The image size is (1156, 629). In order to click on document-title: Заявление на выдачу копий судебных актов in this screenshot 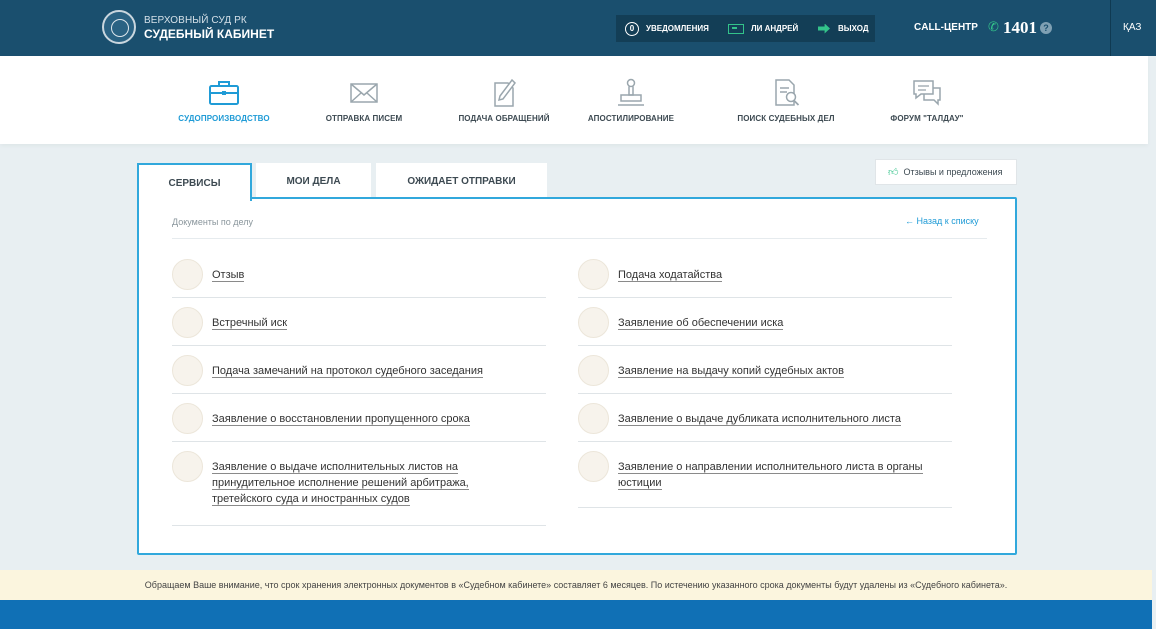, I will do `click(731, 371)`.